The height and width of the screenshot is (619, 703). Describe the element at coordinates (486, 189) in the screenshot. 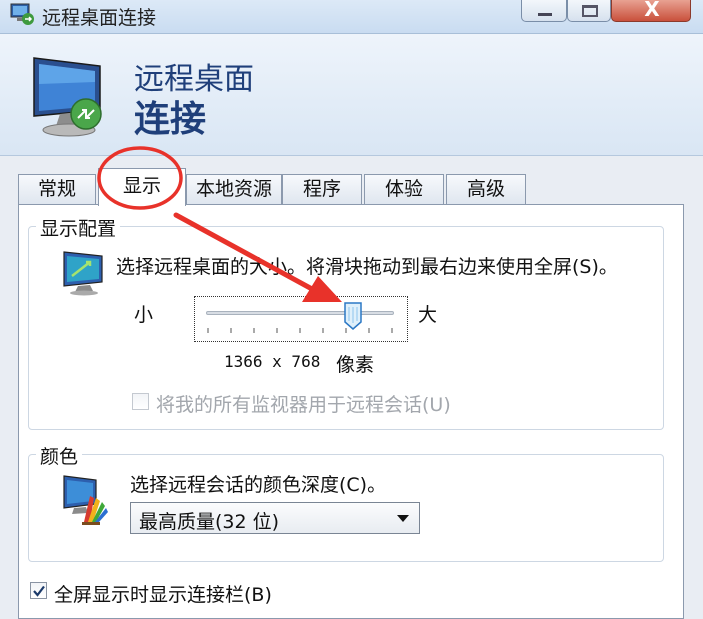

I see `tab-advanced: 高级` at that location.